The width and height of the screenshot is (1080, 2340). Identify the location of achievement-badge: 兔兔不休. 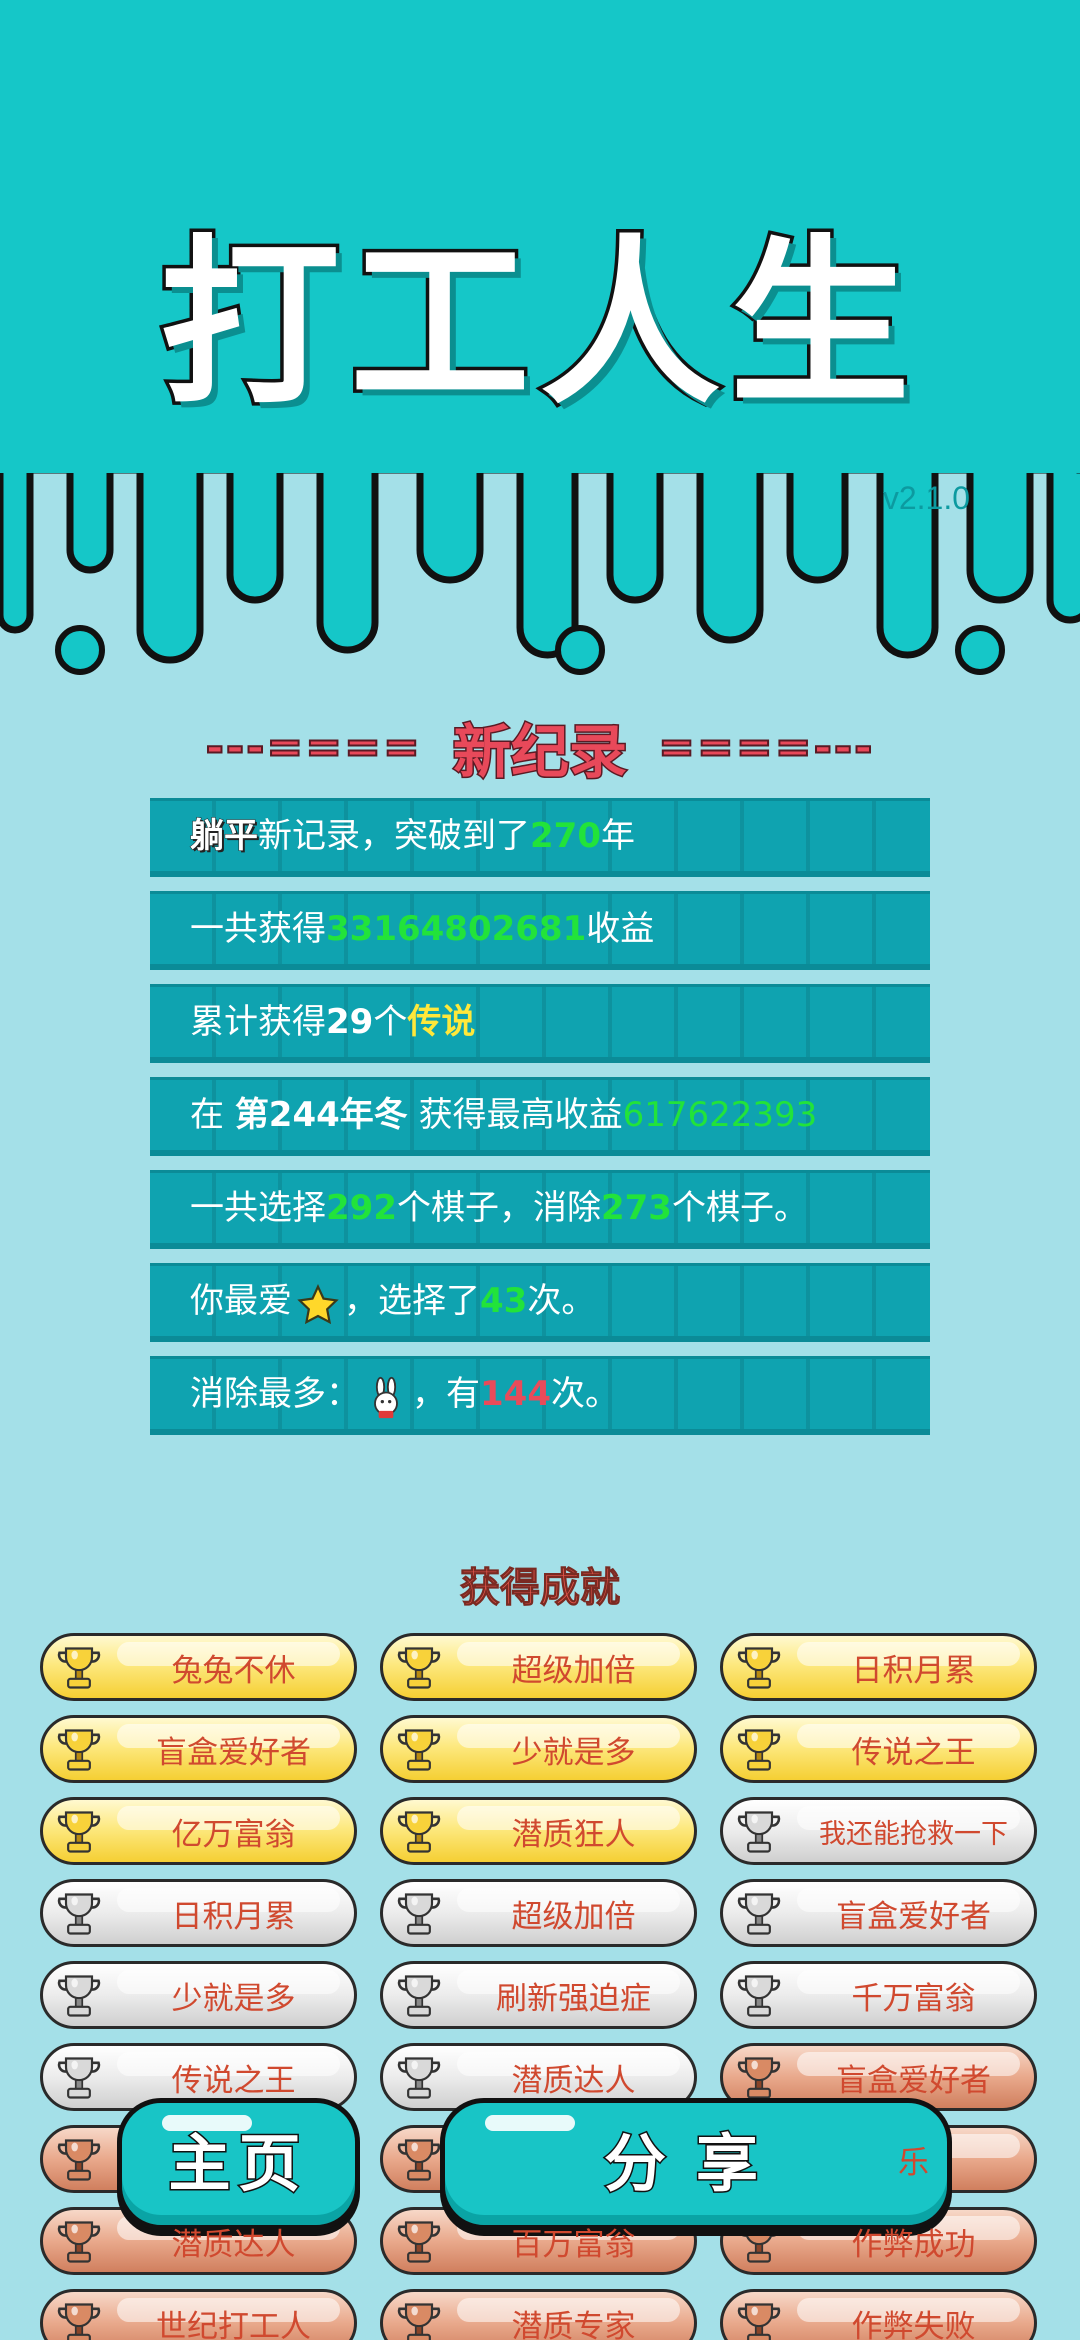
(198, 1667).